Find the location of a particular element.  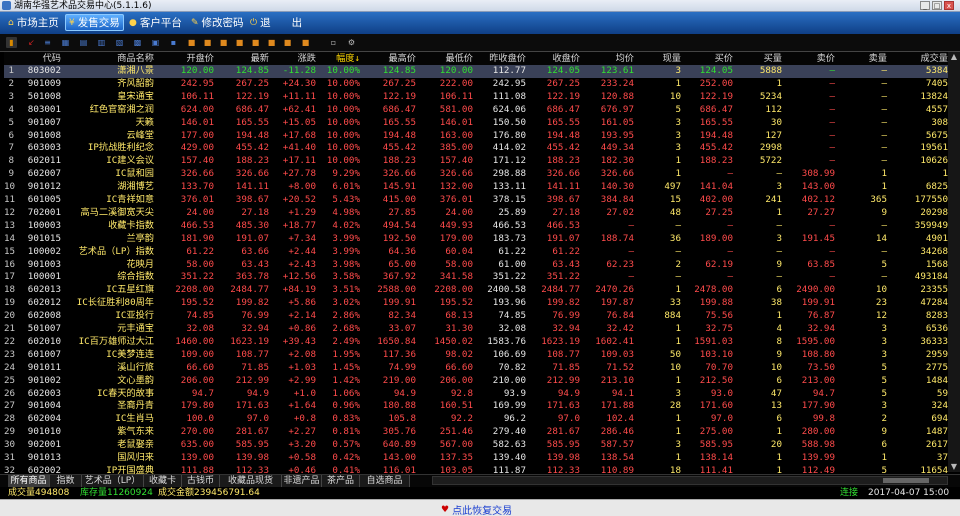

tab-6: 非遗产品 is located at coordinates (302, 481).